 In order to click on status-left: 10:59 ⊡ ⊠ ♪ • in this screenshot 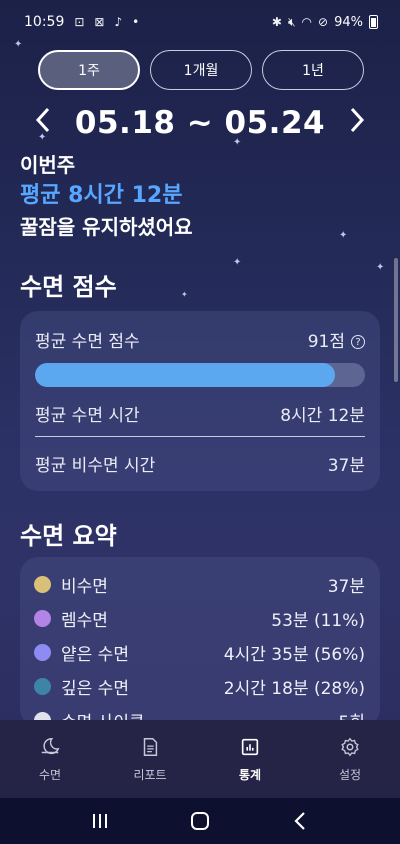, I will do `click(81, 22)`.